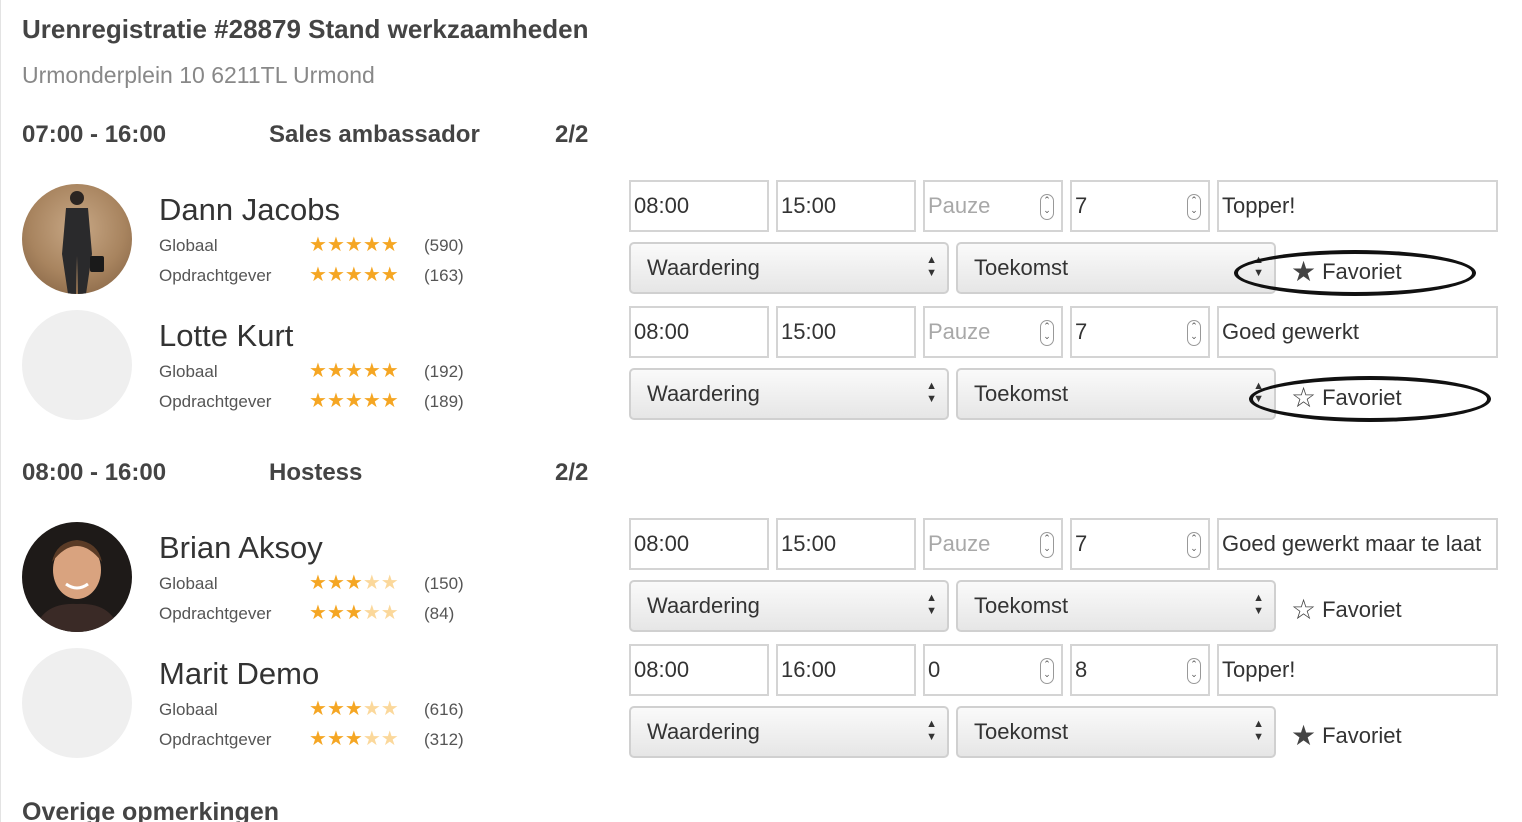 The image size is (1522, 822). I want to click on pause-input-value: 0, so click(934, 669).